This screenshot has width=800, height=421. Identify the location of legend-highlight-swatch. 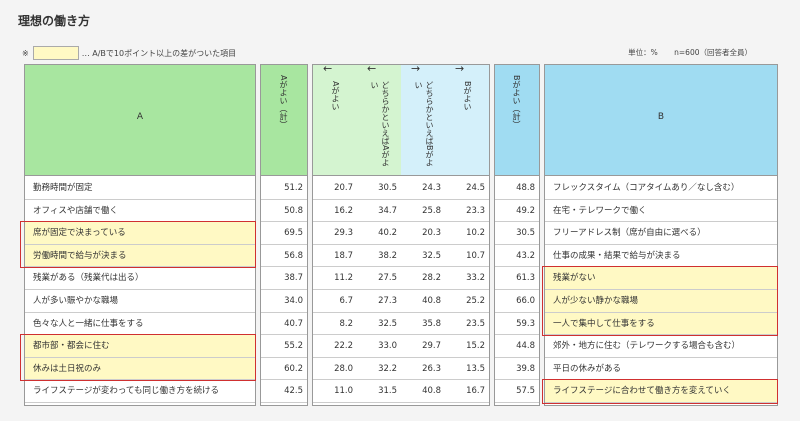
(55, 53).